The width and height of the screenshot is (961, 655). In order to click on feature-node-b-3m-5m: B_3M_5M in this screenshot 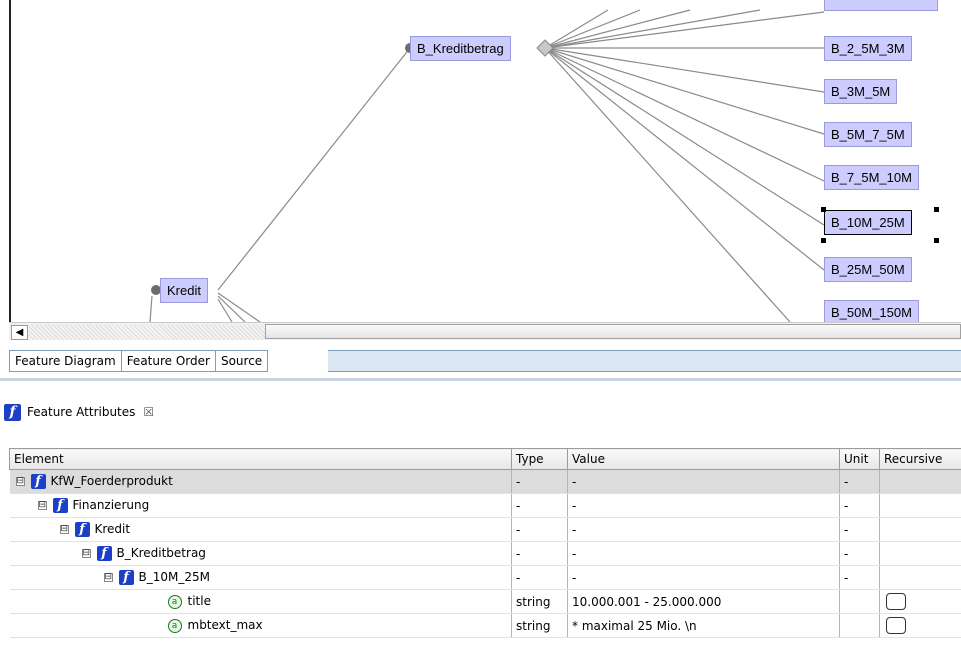, I will do `click(861, 91)`.